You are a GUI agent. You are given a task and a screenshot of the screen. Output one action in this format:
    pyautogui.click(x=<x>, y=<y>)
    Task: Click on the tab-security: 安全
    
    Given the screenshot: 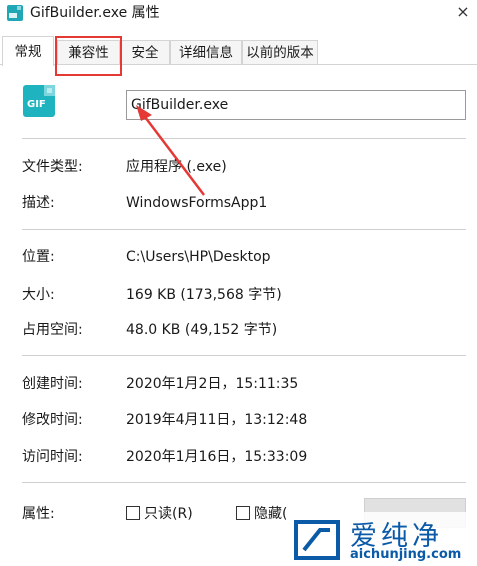 What is the action you would take?
    pyautogui.click(x=145, y=52)
    